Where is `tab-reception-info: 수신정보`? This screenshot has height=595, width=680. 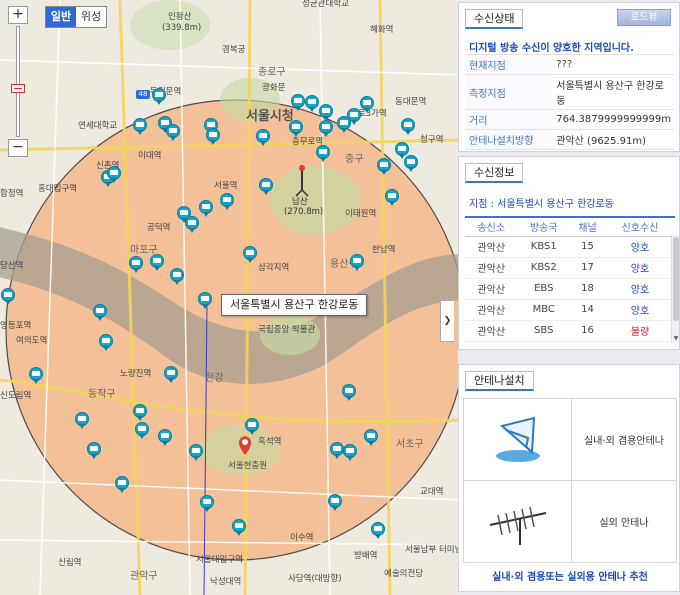 tab-reception-info: 수신정보 is located at coordinates (494, 173).